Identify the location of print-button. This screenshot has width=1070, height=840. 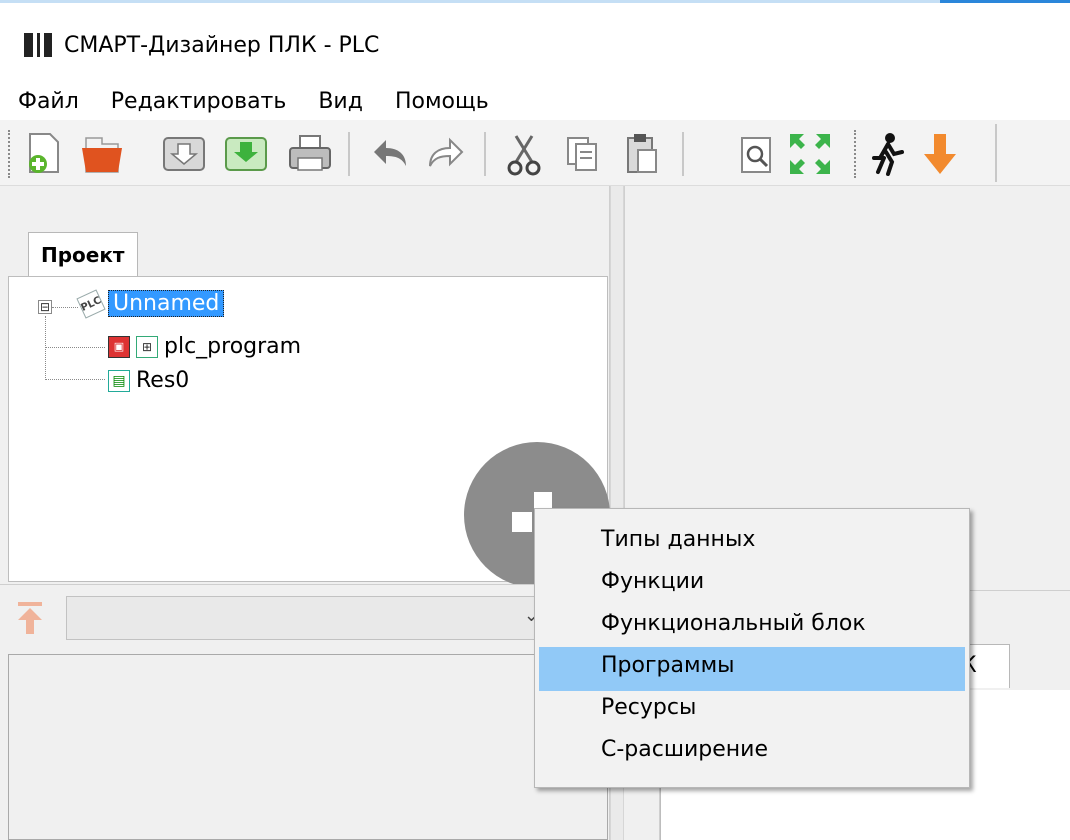
(310, 154).